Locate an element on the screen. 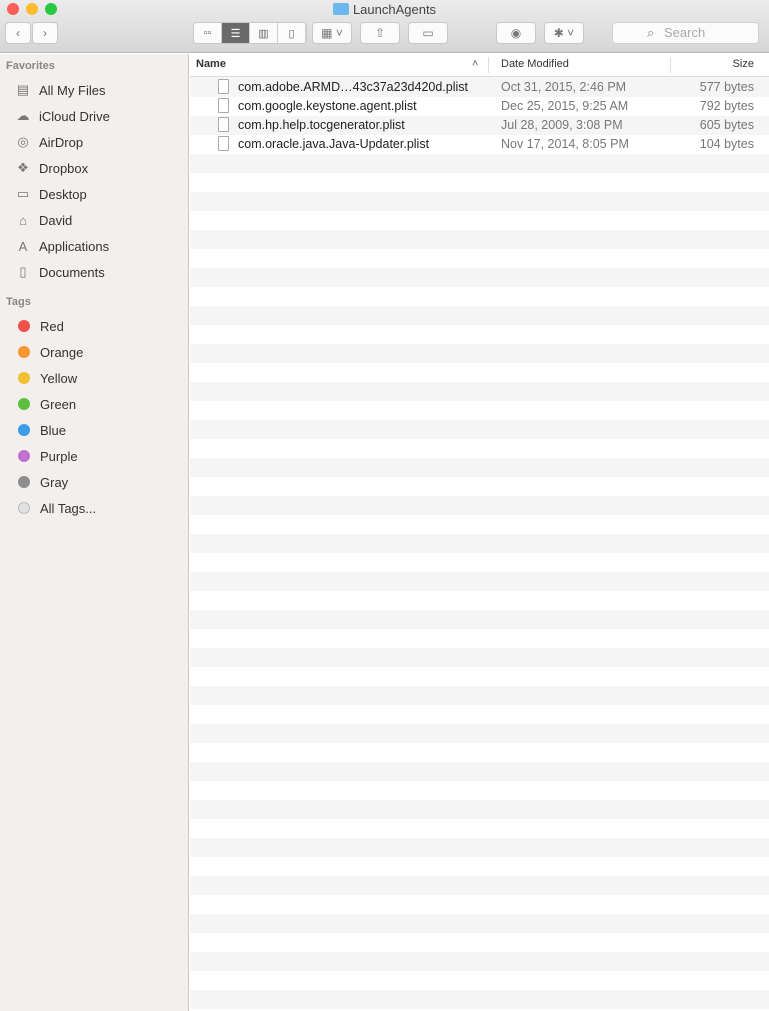 This screenshot has width=769, height=1011. view-mode-selector: ▫▫ ☰ ▥ ▯ is located at coordinates (250, 33).